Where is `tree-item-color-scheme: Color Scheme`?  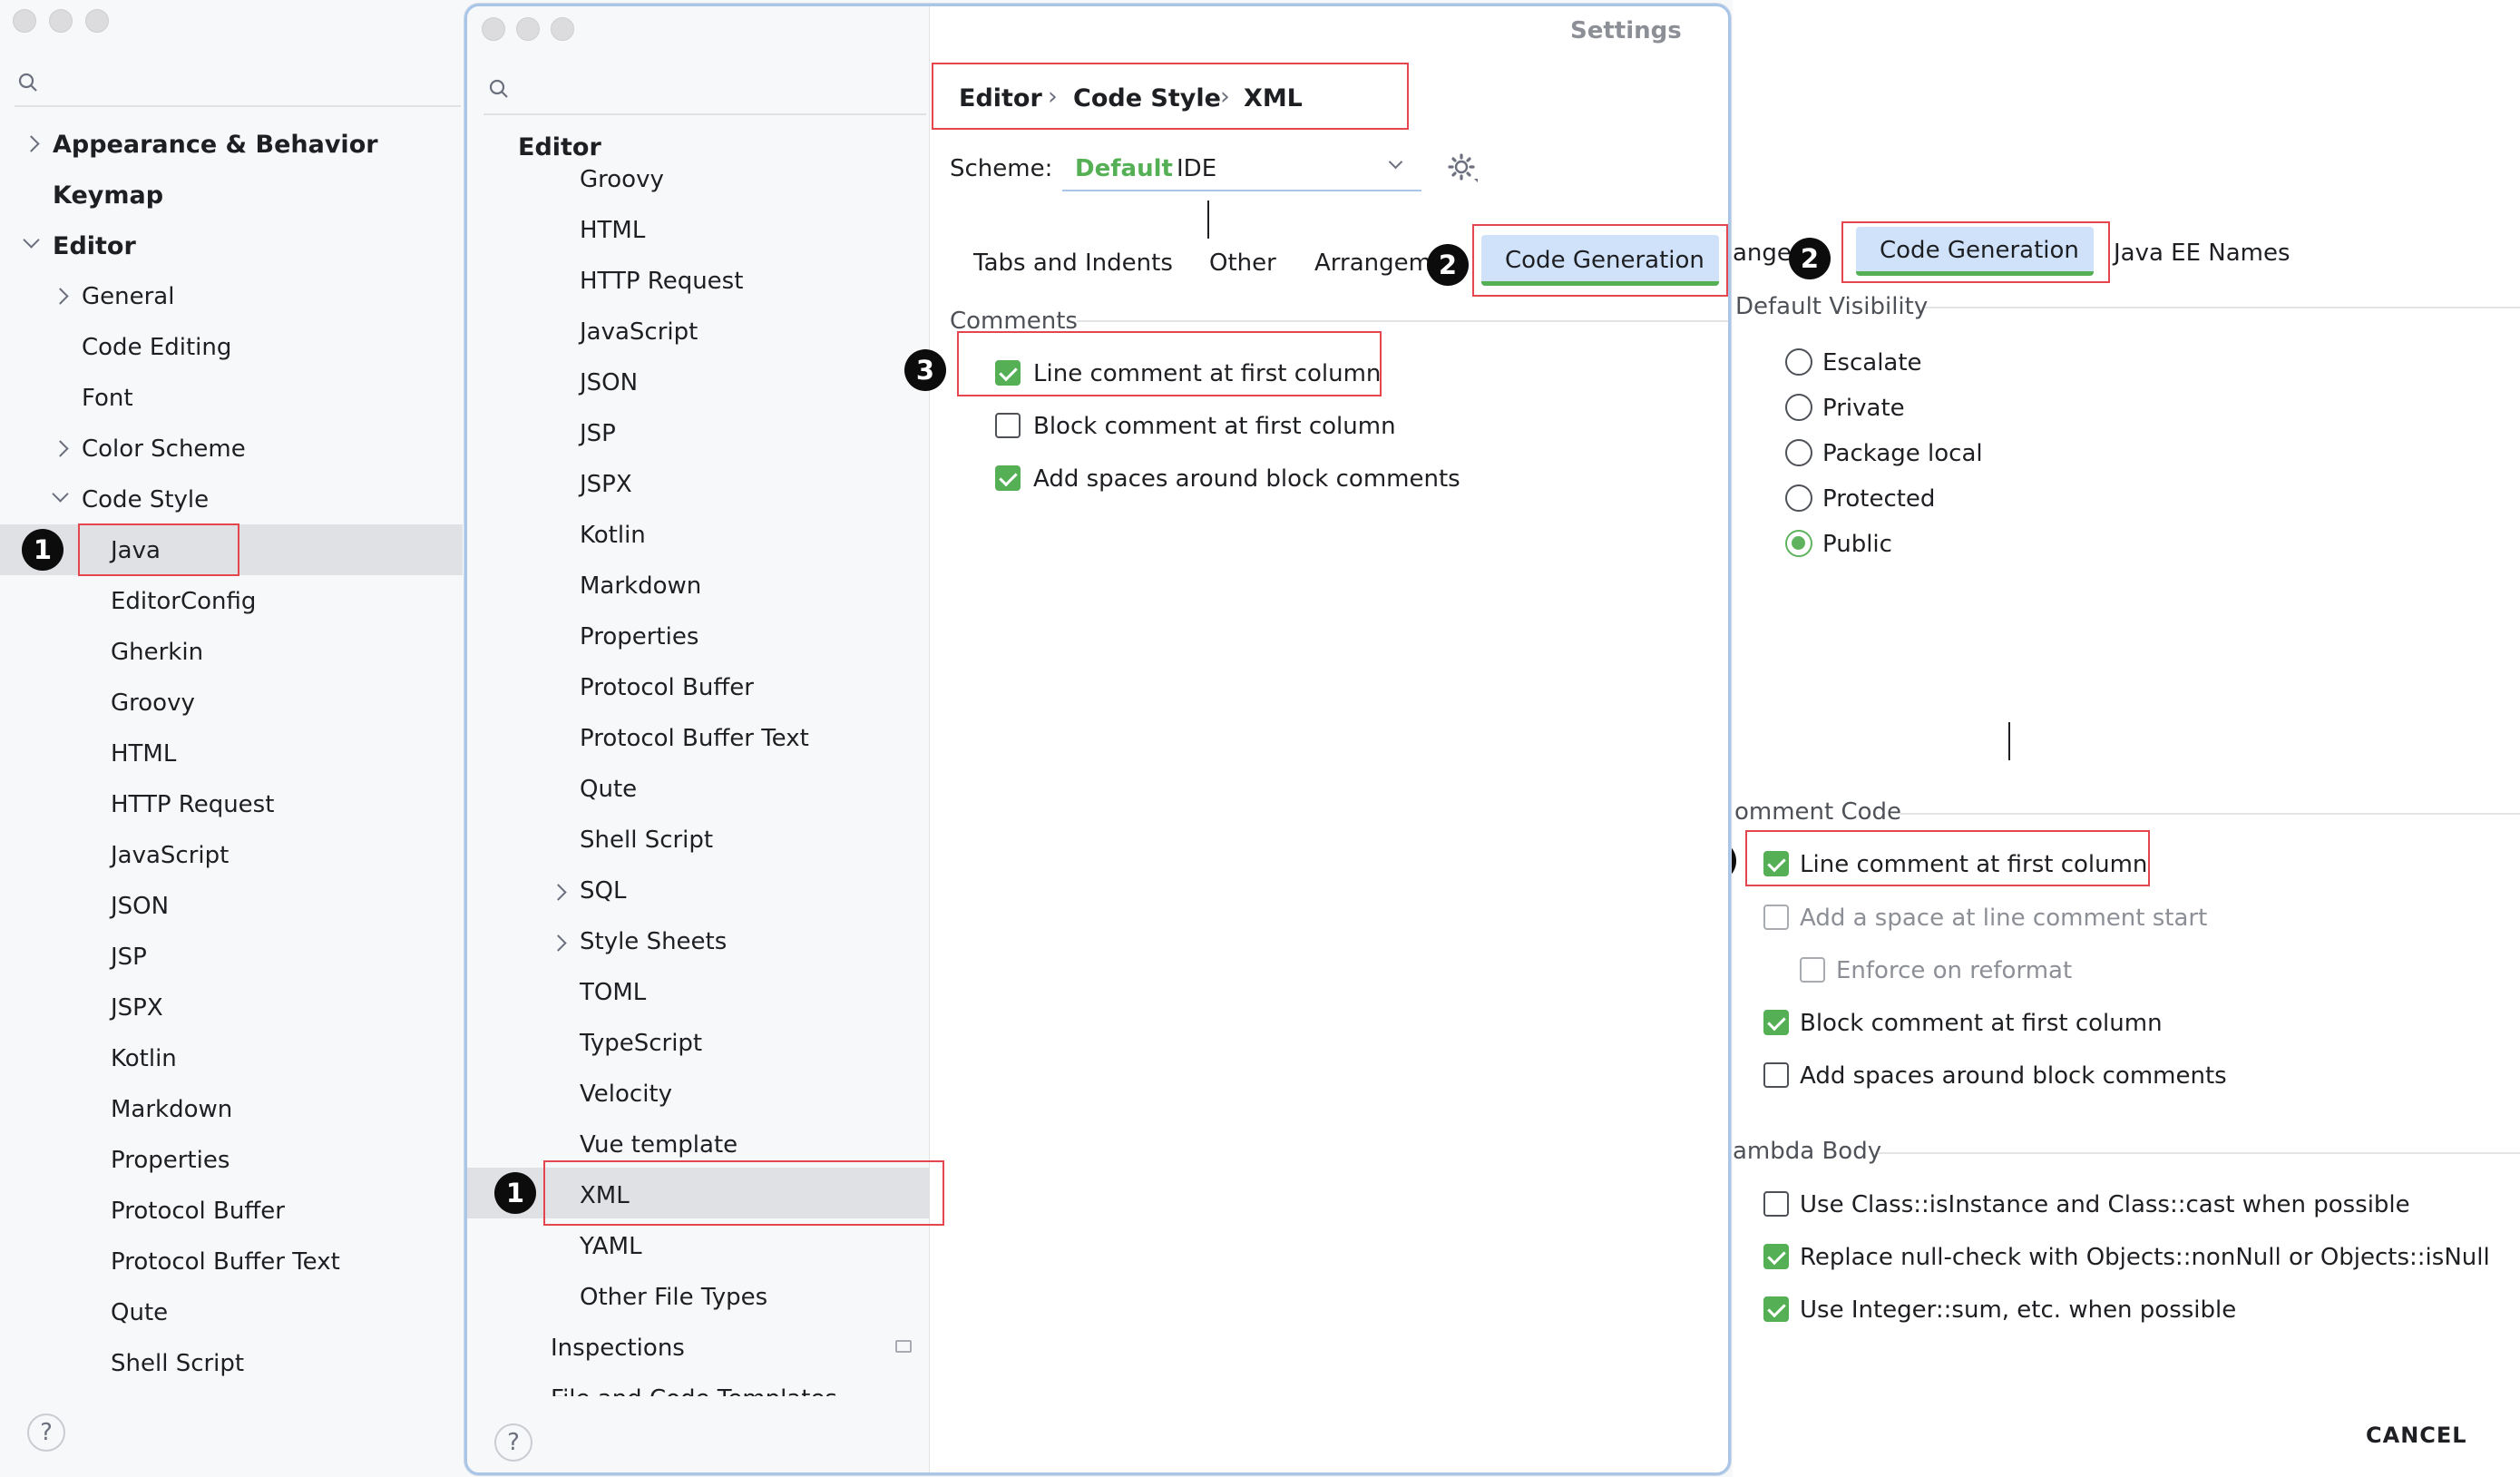 tree-item-color-scheme: Color Scheme is located at coordinates (164, 449).